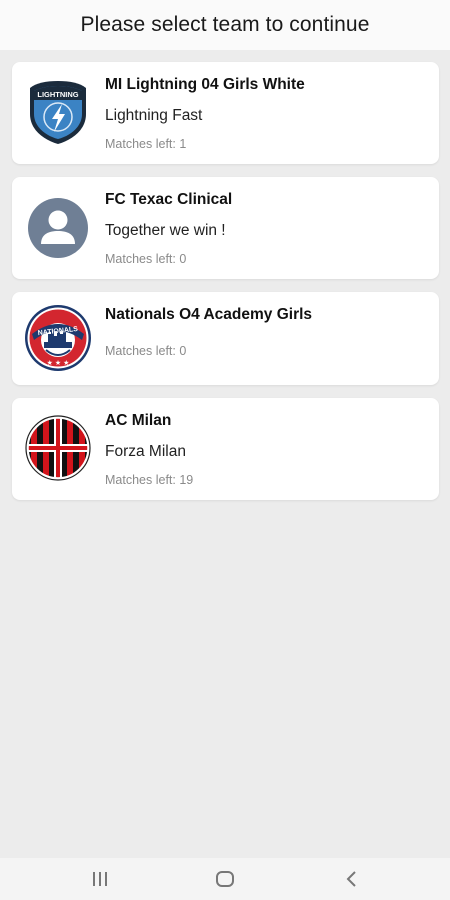  I want to click on recents-button, so click(100, 879).